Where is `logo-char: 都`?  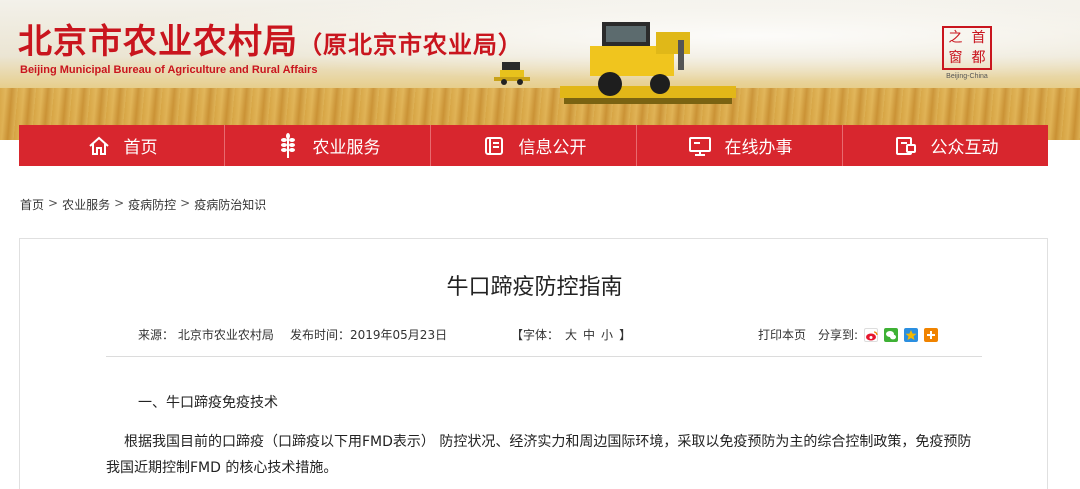
logo-char: 都 is located at coordinates (978, 58).